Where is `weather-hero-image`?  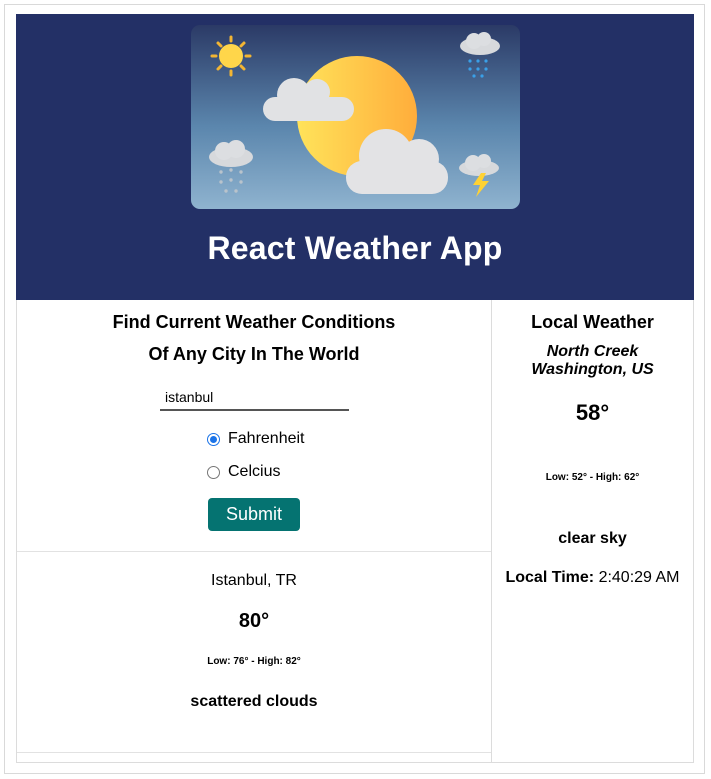
weather-hero-image is located at coordinates (355, 117).